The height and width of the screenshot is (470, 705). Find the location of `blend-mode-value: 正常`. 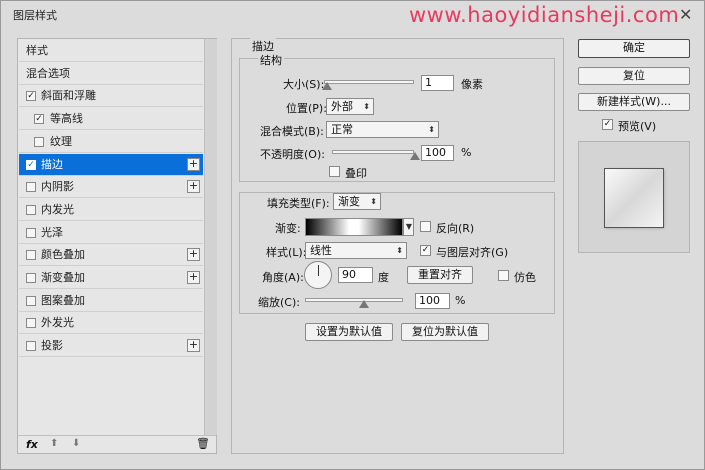

blend-mode-value: 正常 is located at coordinates (342, 129).